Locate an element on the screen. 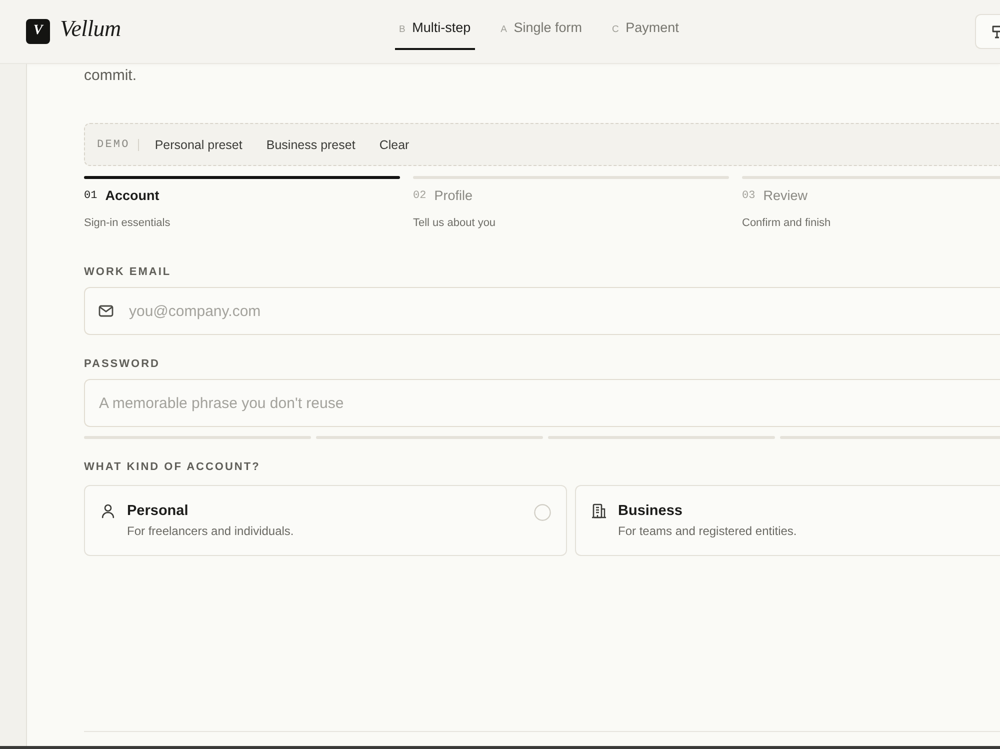 The width and height of the screenshot is (1000, 749). person-icon is located at coordinates (108, 511).